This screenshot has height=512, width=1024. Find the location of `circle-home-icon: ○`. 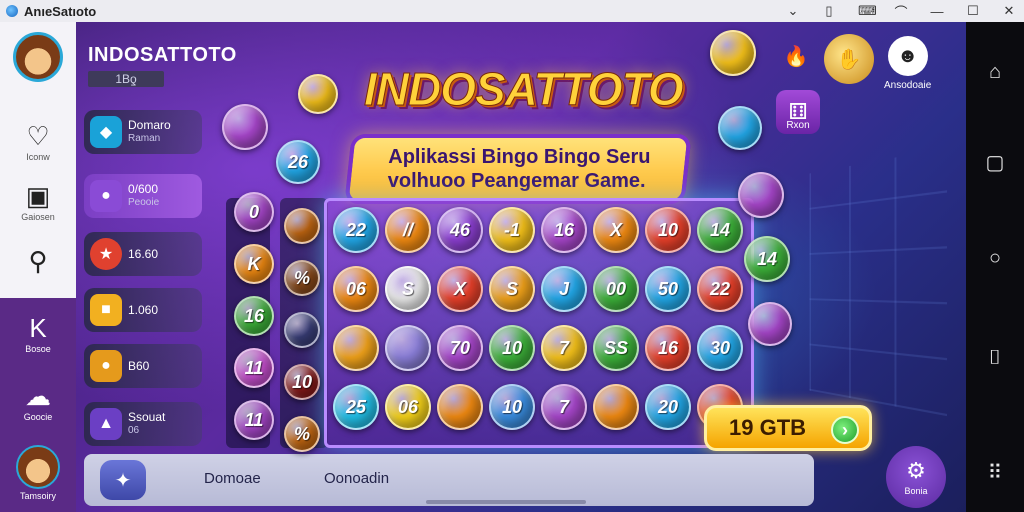

circle-home-icon: ○ is located at coordinates (995, 258).